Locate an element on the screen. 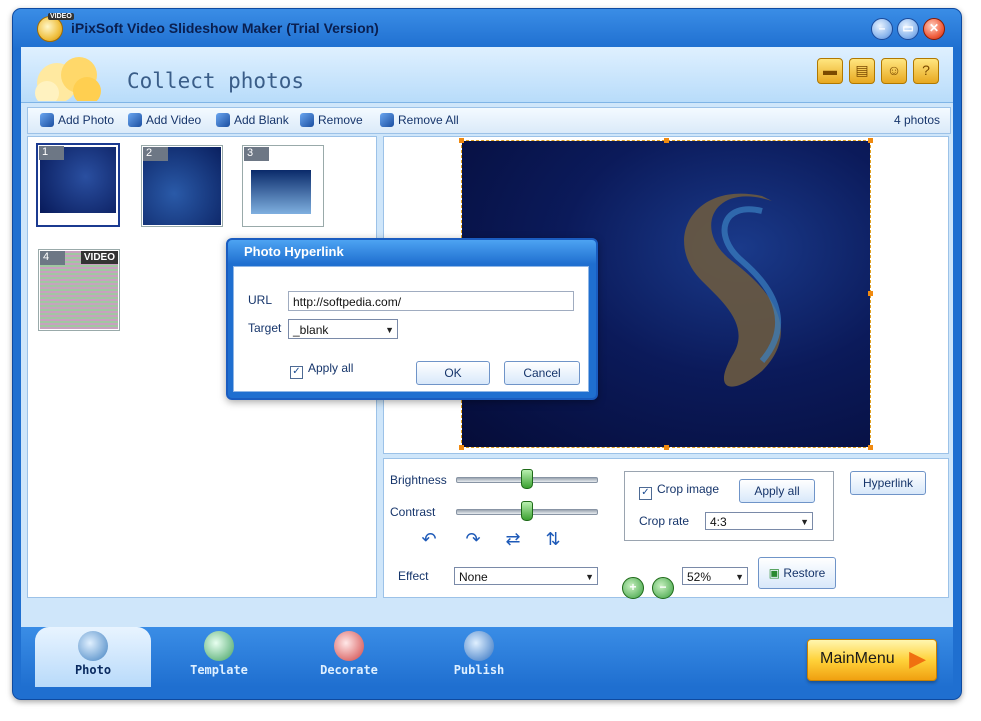 The image size is (981, 721). tips-icon: ☺ is located at coordinates (894, 71).